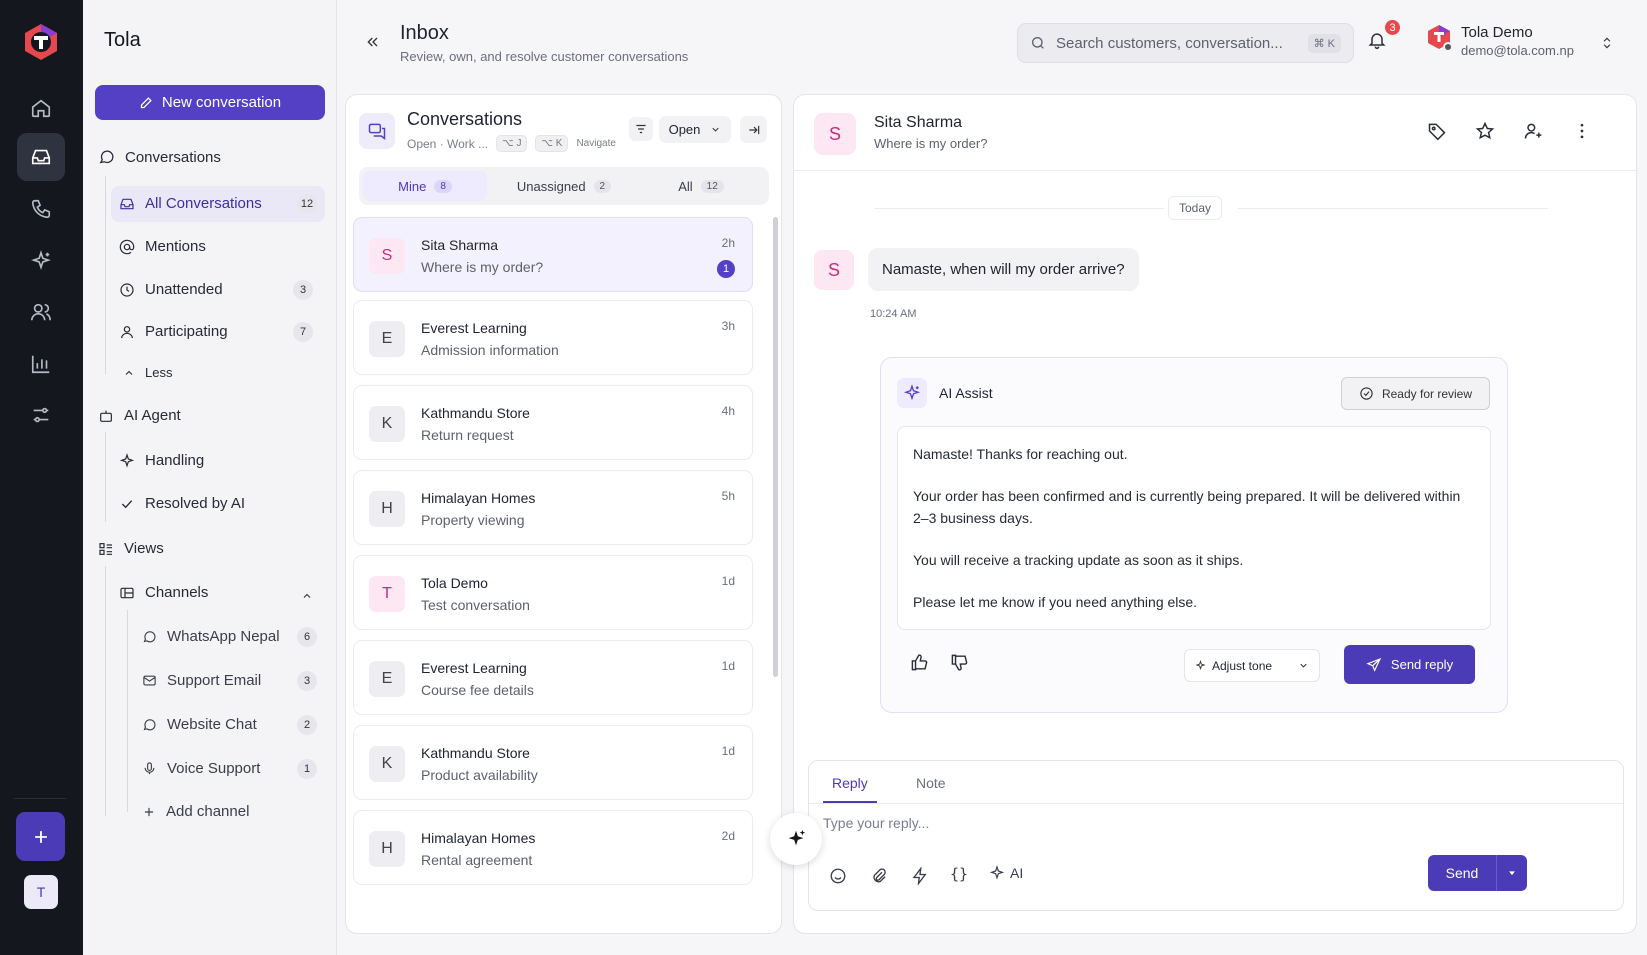 This screenshot has width=1647, height=955. What do you see at coordinates (307, 596) in the screenshot?
I see `chevron-up-icon` at bounding box center [307, 596].